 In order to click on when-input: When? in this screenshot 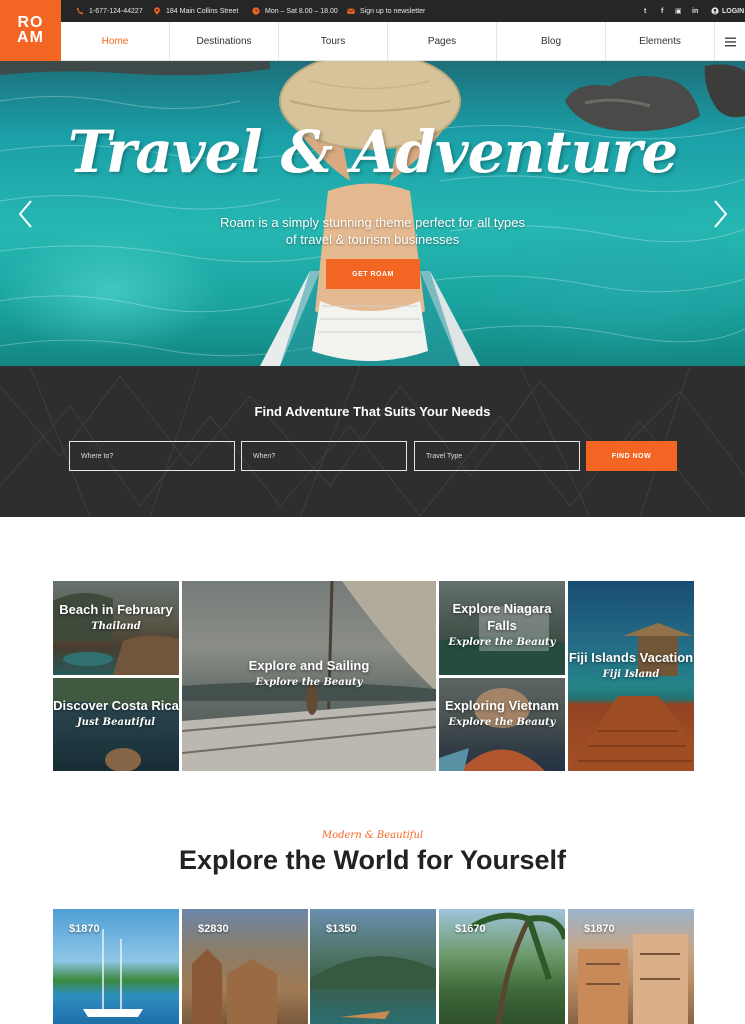, I will do `click(324, 456)`.